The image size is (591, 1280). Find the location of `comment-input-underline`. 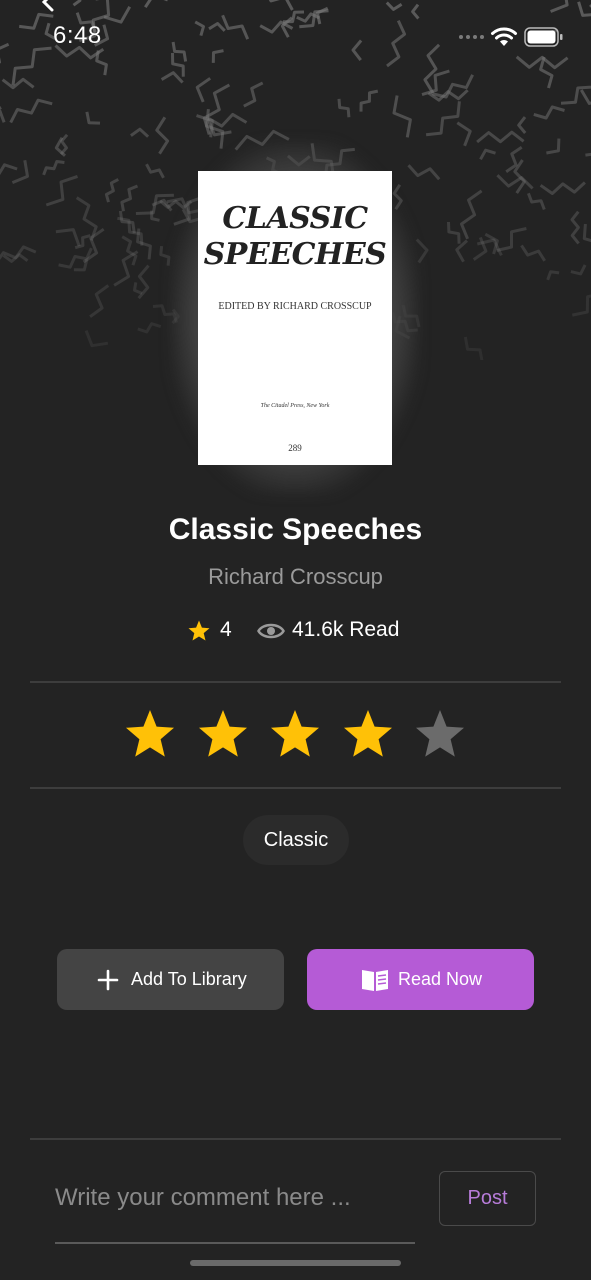

comment-input-underline is located at coordinates (235, 1243).